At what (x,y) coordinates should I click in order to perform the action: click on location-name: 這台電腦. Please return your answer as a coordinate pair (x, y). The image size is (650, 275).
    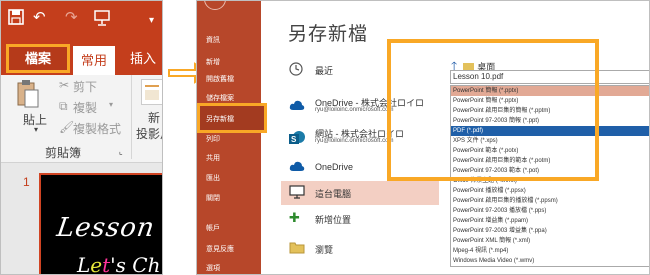
    Looking at the image, I should click on (333, 194).